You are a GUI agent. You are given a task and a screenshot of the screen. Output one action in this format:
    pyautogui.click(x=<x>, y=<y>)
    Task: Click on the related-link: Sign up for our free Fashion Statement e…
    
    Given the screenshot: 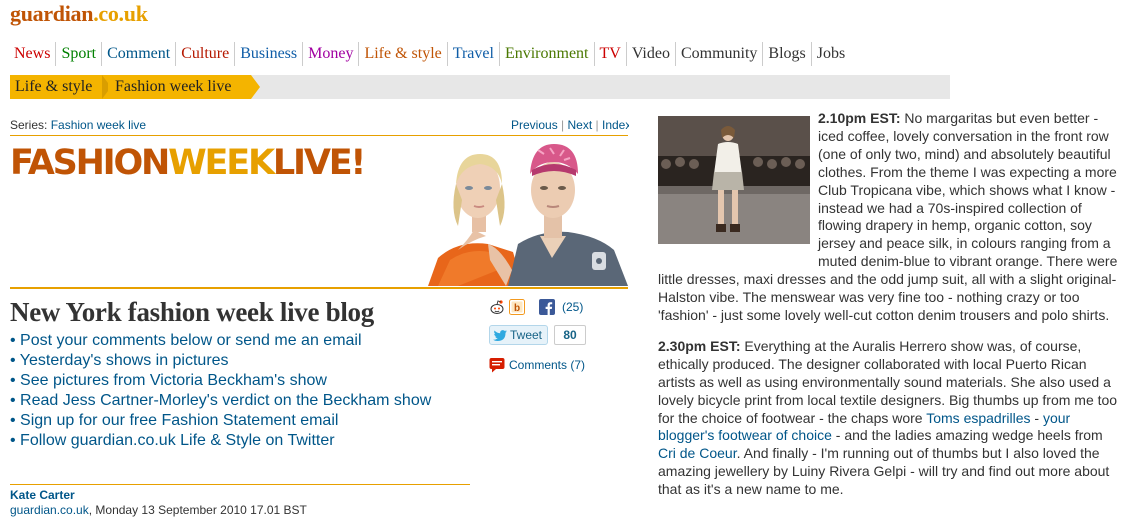 What is the action you would take?
    pyautogui.click(x=179, y=420)
    